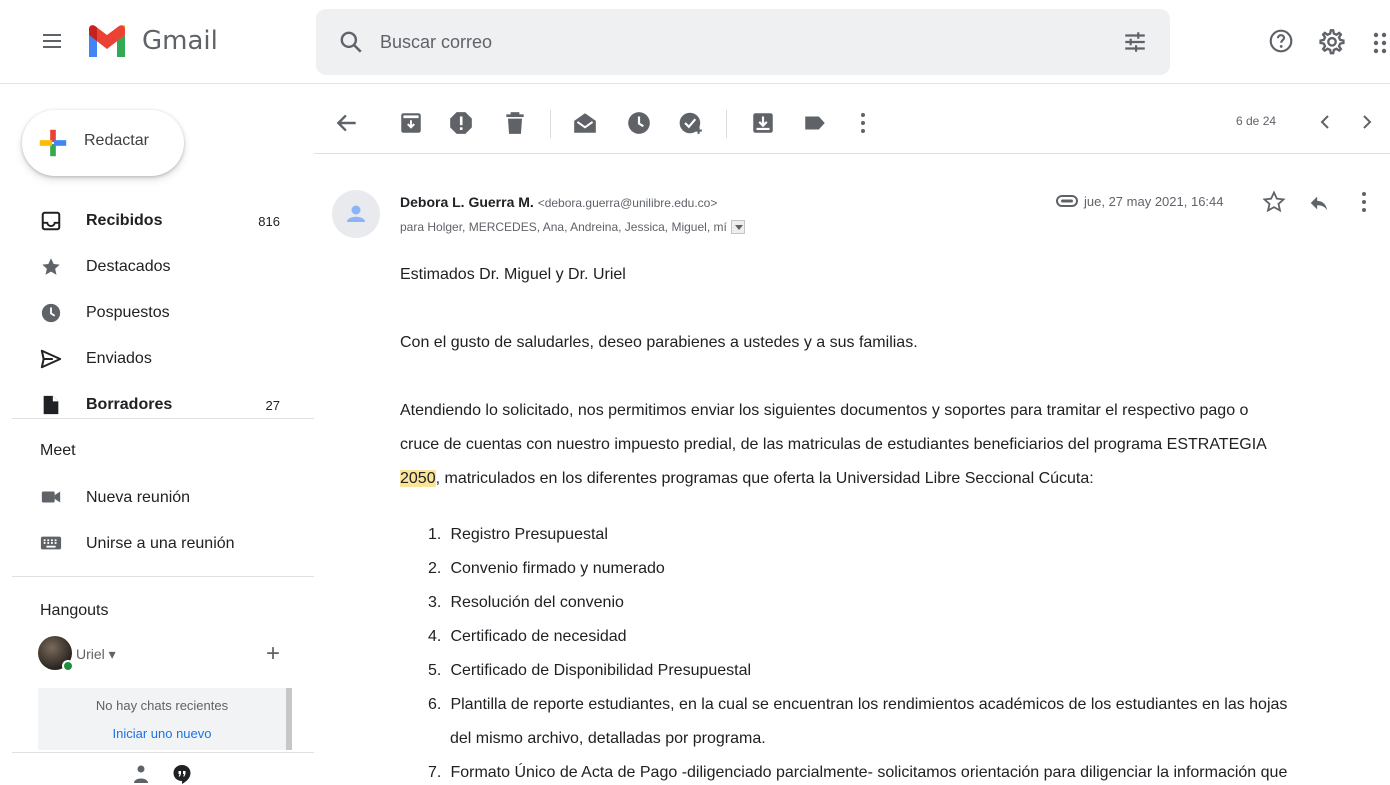  I want to click on sidebar-item-drafts: Borradores 27, so click(157, 405).